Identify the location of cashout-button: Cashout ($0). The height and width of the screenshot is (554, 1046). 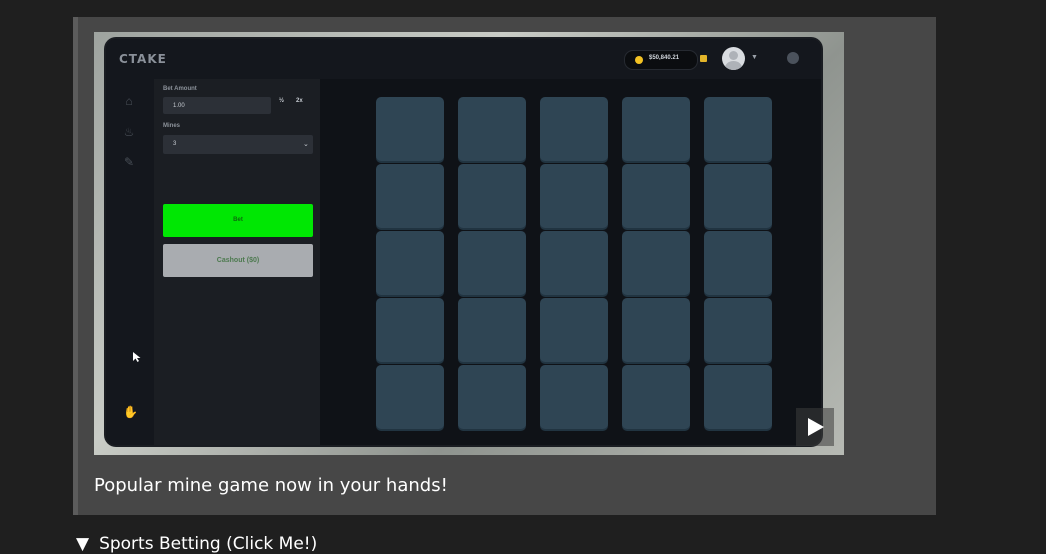
(238, 260).